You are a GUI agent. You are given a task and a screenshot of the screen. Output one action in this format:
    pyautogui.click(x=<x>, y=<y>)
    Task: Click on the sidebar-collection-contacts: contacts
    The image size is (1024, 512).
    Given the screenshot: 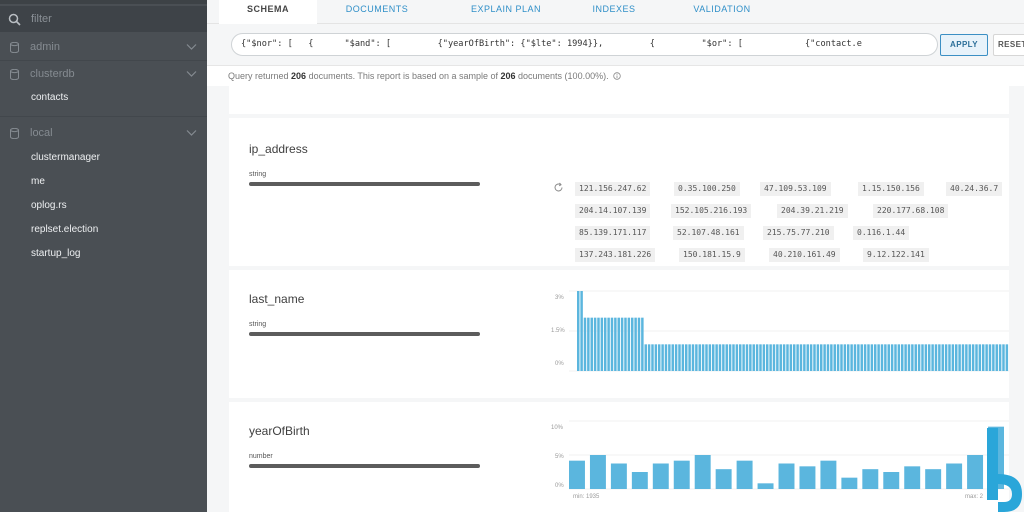 What is the action you would take?
    pyautogui.click(x=49, y=98)
    